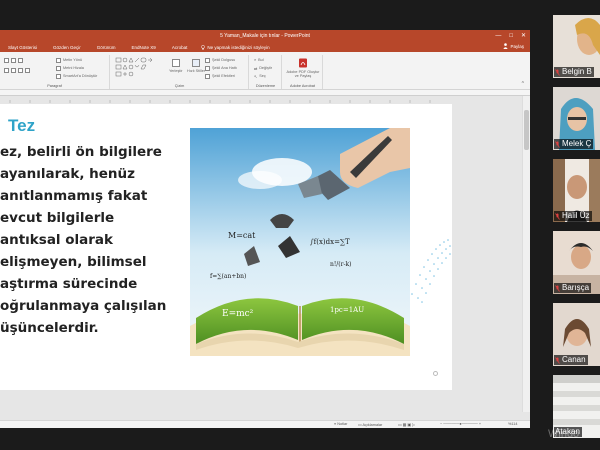 This screenshot has height=450, width=600. I want to click on search-icon: ⌕, so click(255, 60).